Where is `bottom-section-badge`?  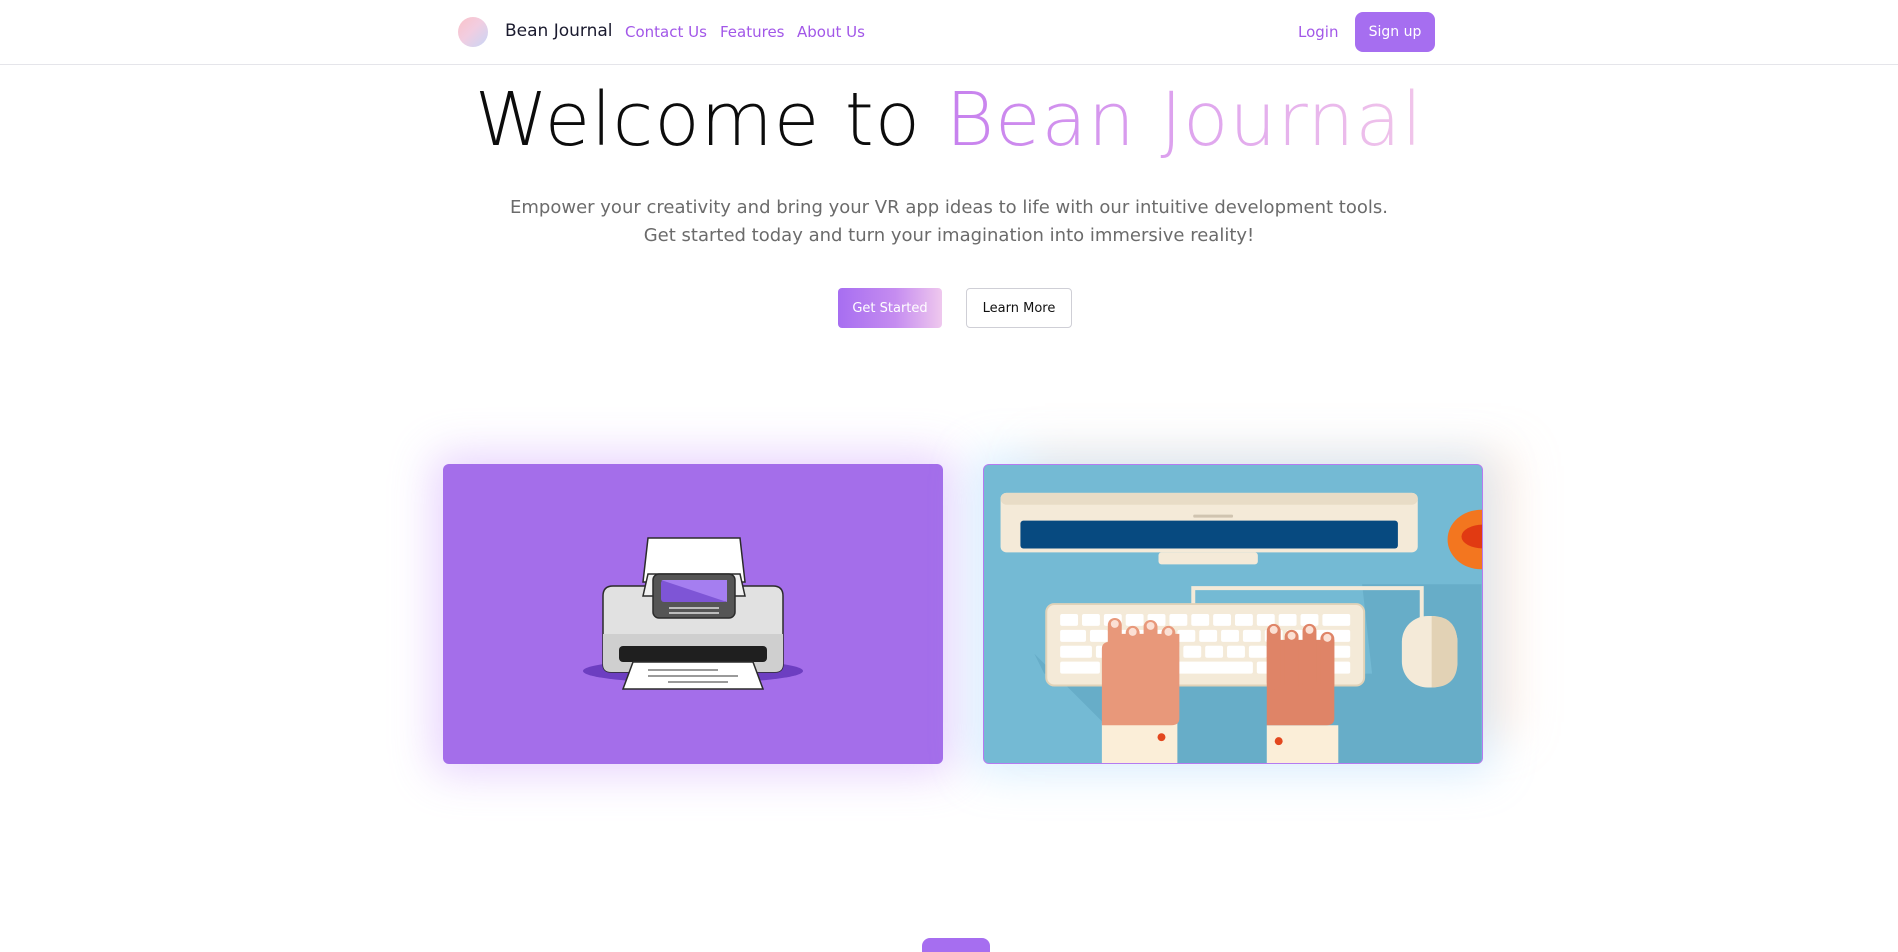
bottom-section-badge is located at coordinates (956, 945).